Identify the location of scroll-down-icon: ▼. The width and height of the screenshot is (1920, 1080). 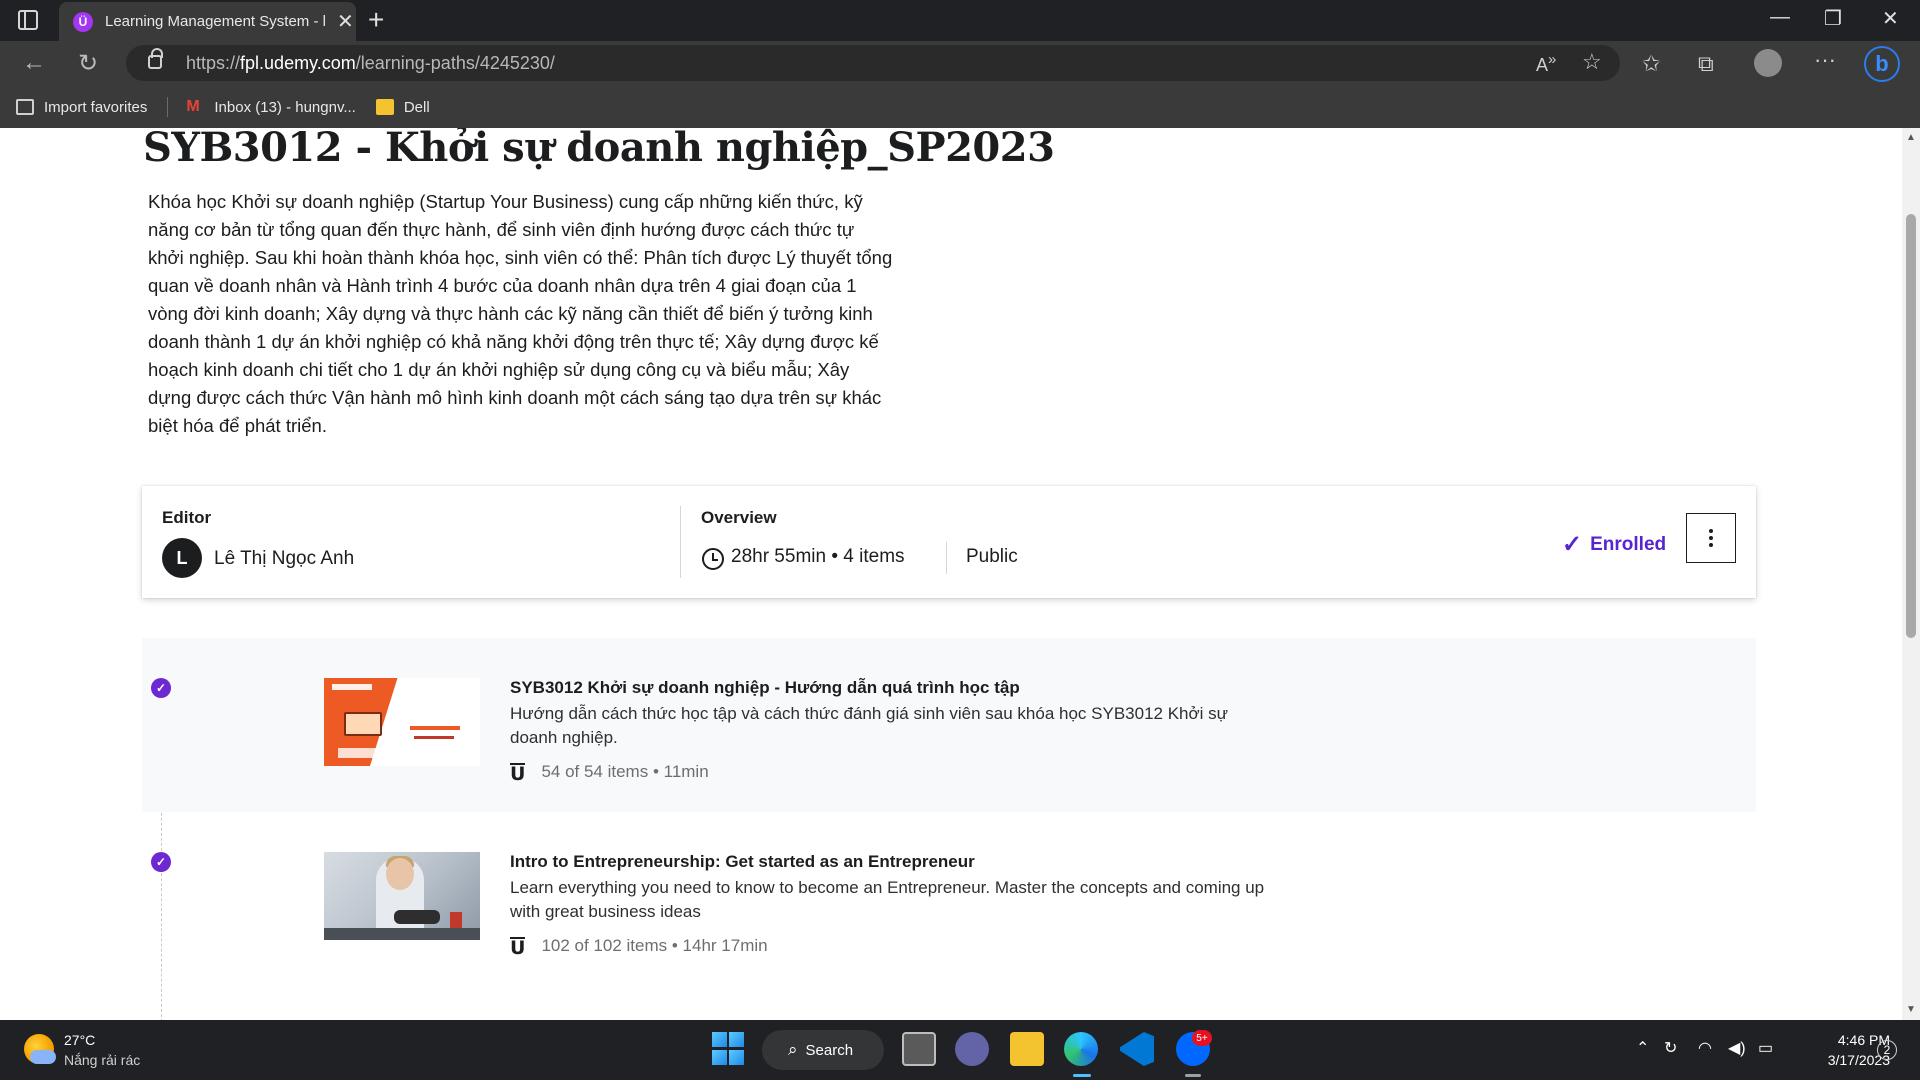
(1911, 1009).